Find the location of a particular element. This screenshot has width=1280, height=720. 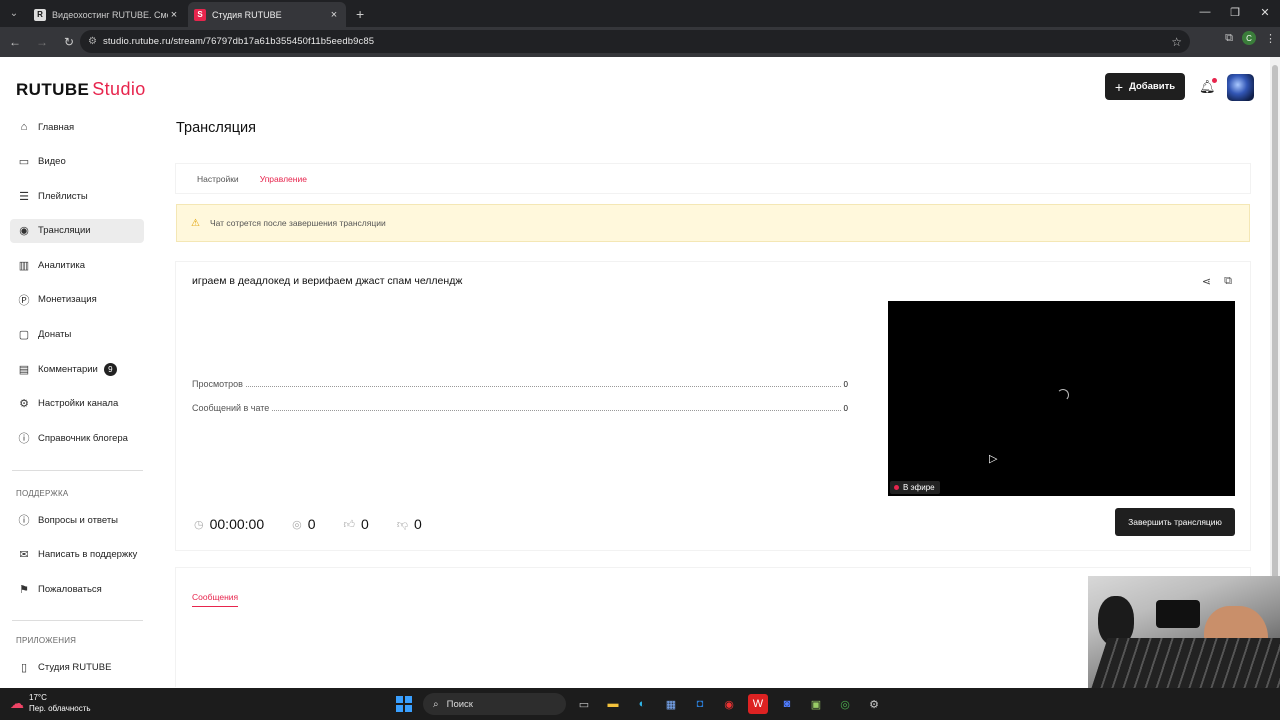

bookmark-star-icon: ☆ is located at coordinates (1176, 42).